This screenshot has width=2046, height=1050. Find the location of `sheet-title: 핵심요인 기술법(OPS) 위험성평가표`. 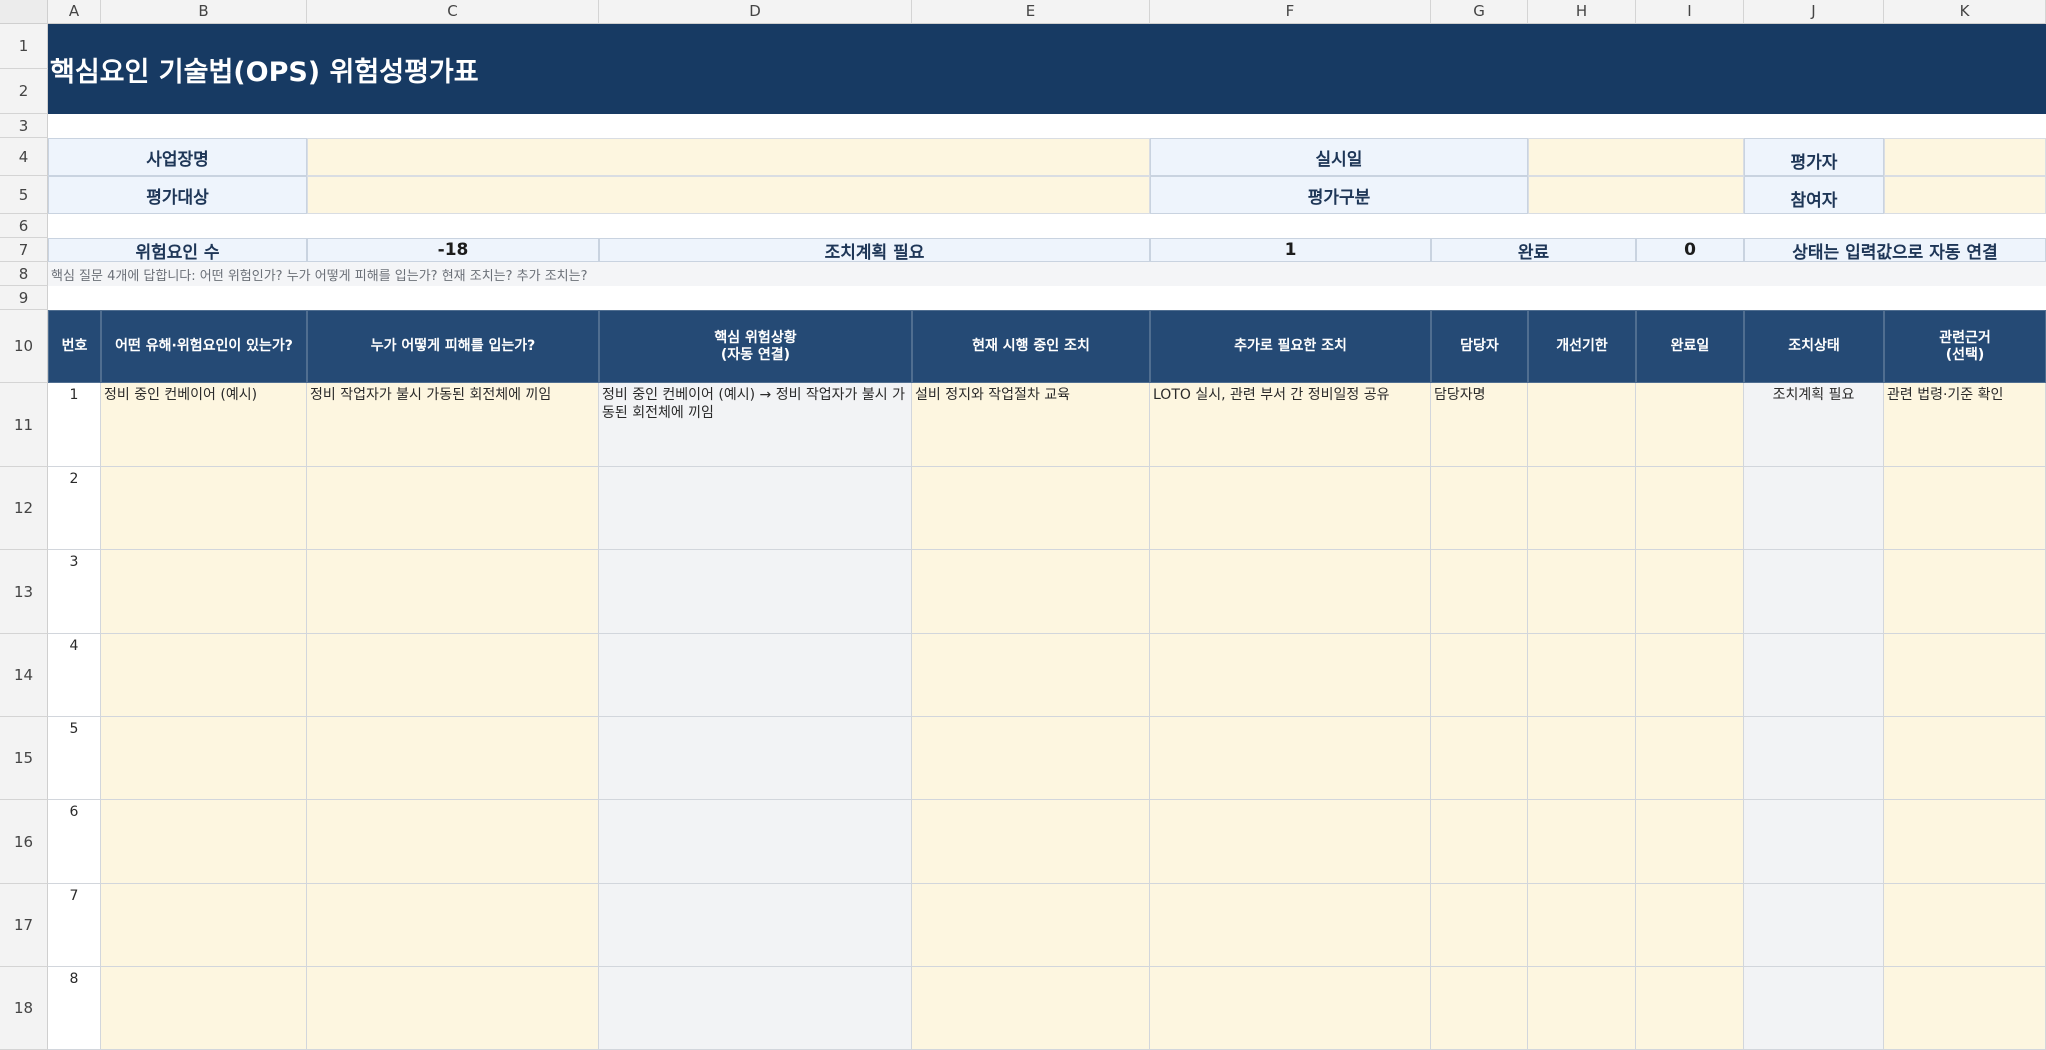

sheet-title: 핵심요인 기술법(OPS) 위험성평가표 is located at coordinates (1047, 69).